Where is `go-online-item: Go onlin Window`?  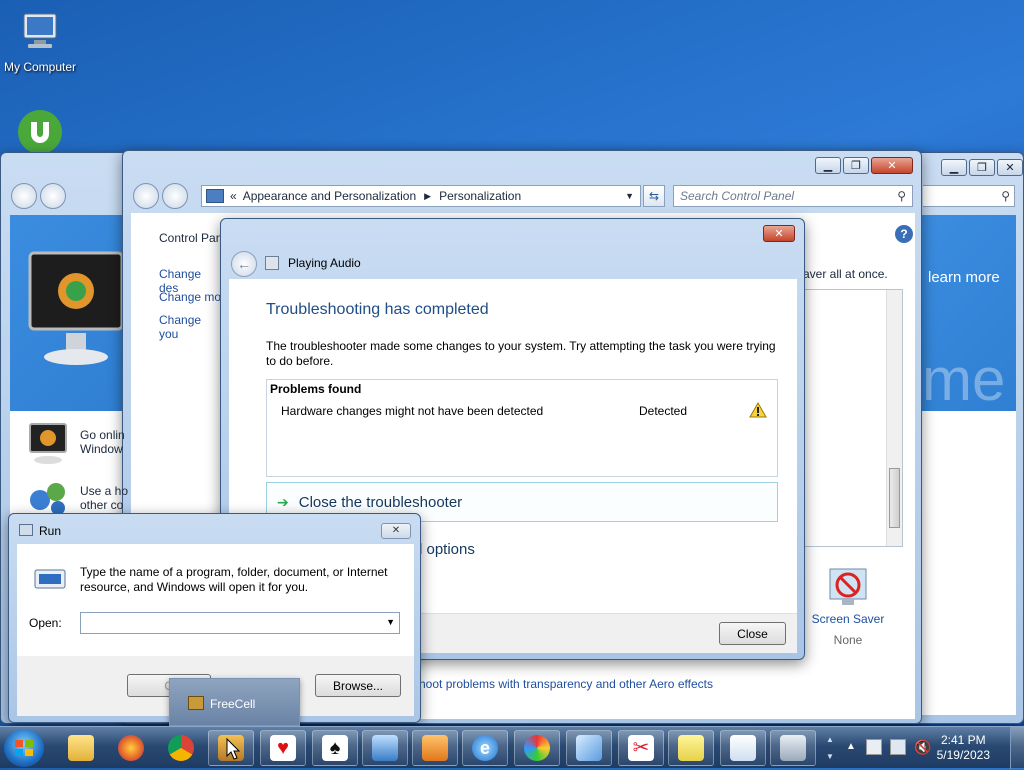
go-online-item: Go onlin Window is located at coordinates (75, 443).